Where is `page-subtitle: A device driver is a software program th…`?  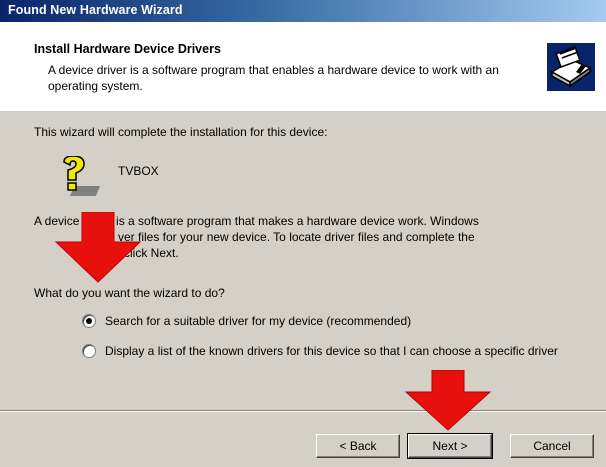
page-subtitle: A device driver is a software program th… is located at coordinates (273, 78).